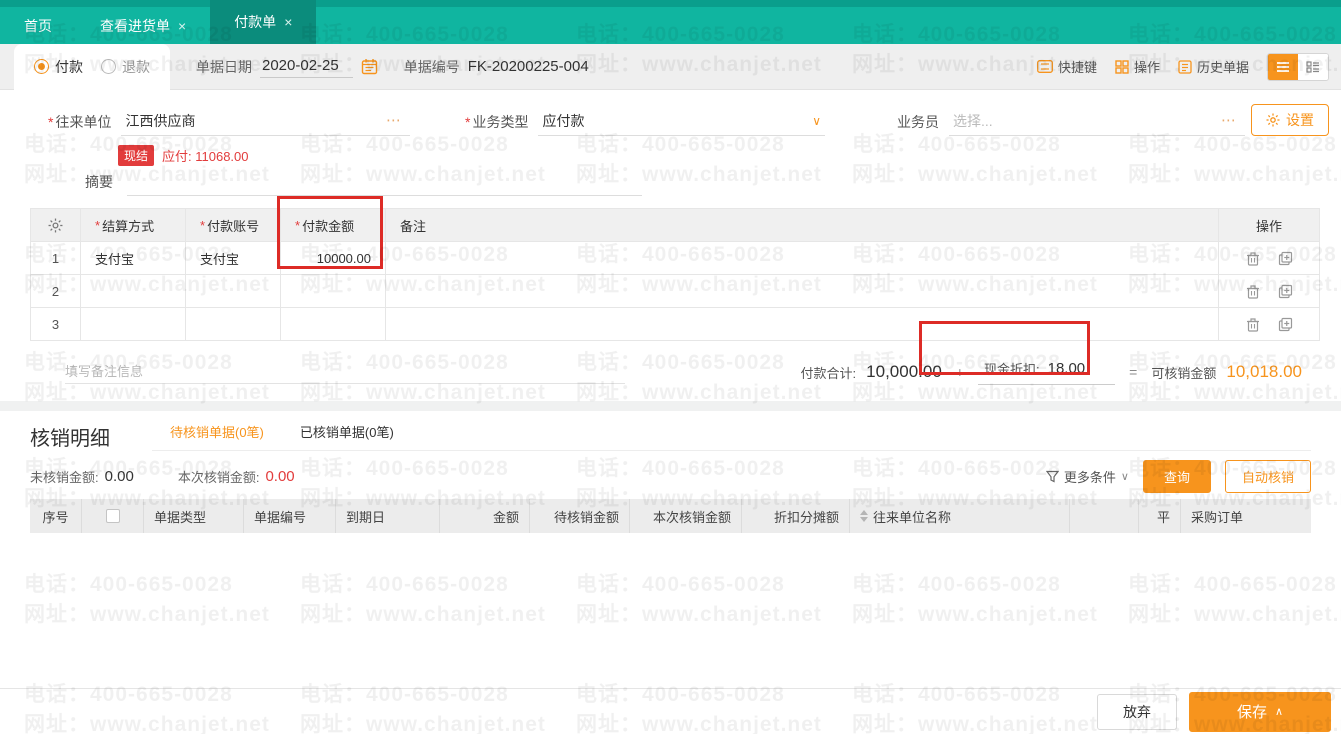  What do you see at coordinates (563, 121) in the screenshot?
I see `biz-type-value: 应付款` at bounding box center [563, 121].